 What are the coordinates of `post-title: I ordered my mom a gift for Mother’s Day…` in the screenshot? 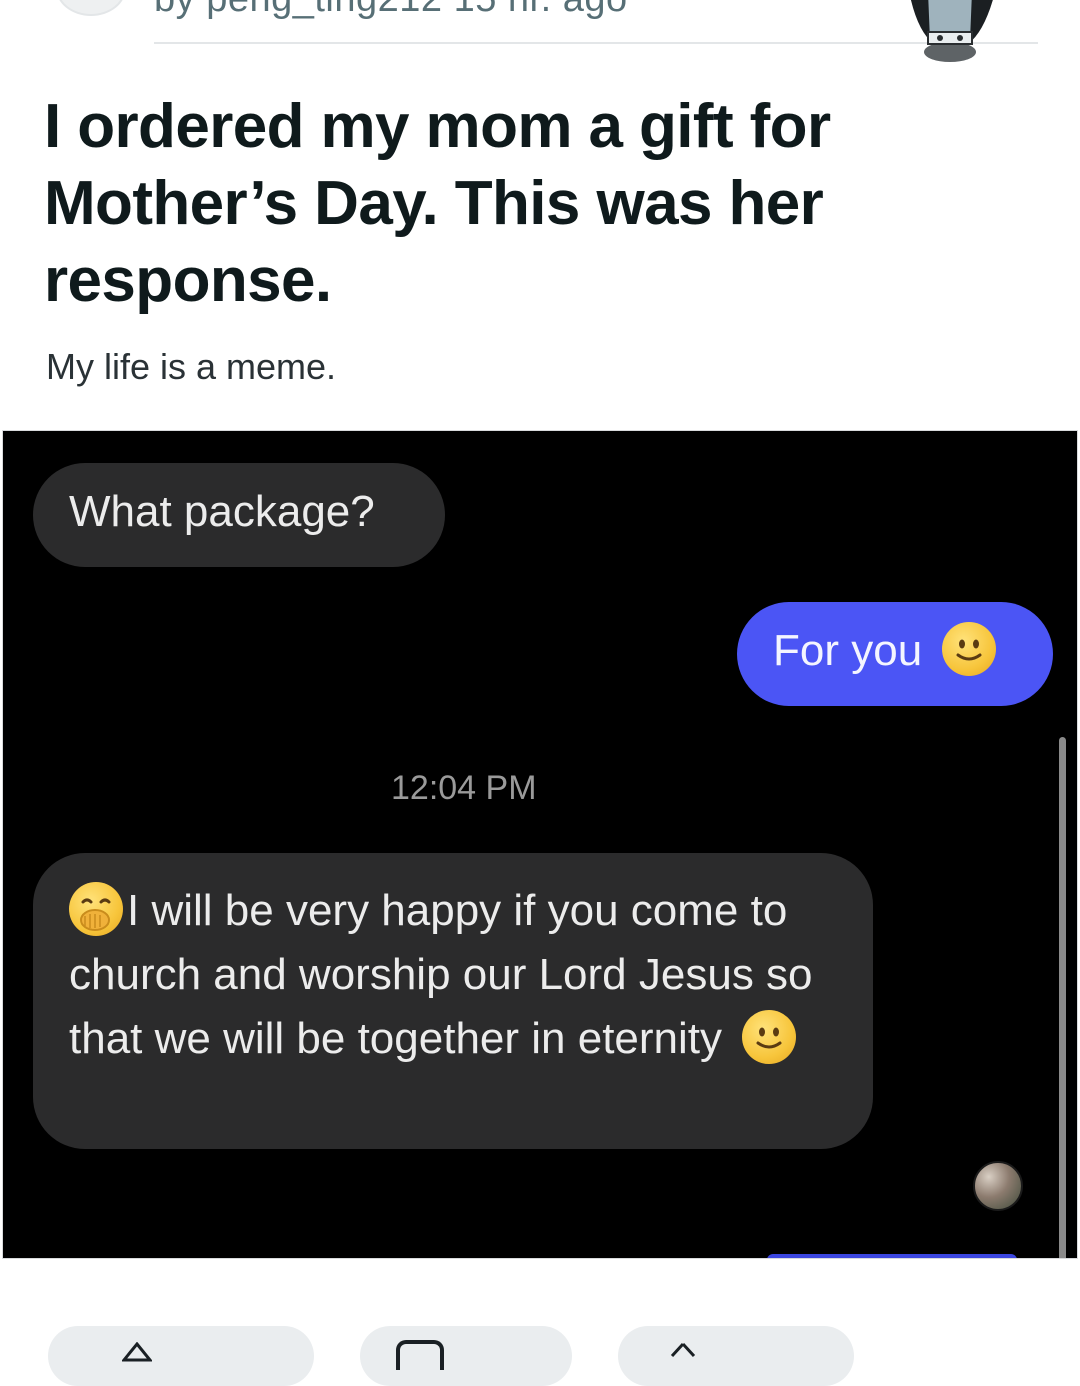 It's located at (524, 203).